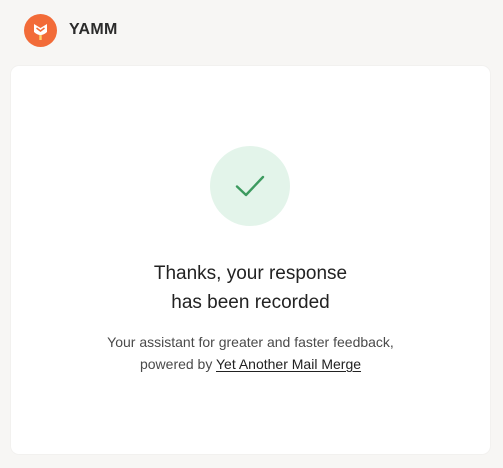 The image size is (503, 468). What do you see at coordinates (176, 364) in the screenshot?
I see `subtitle-prefix: powered by` at bounding box center [176, 364].